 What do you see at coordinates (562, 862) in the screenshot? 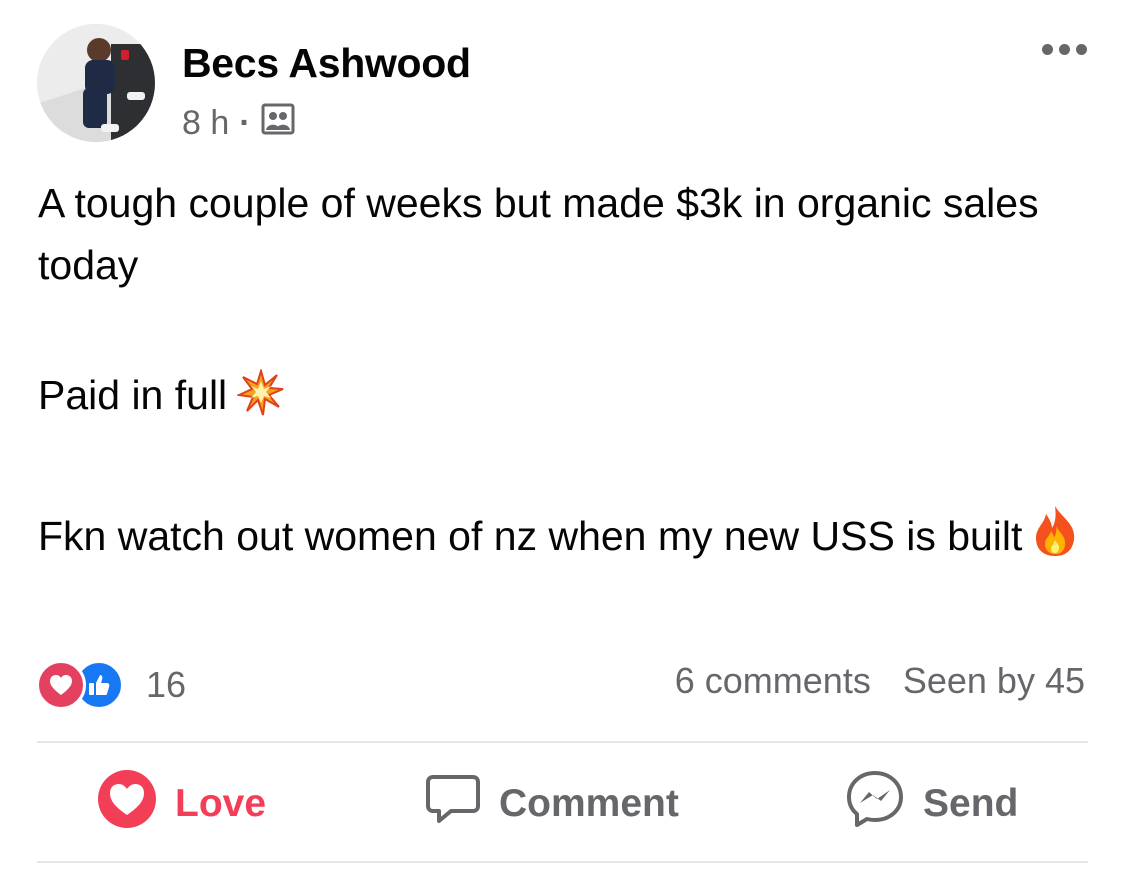
I see `divider-bottom` at bounding box center [562, 862].